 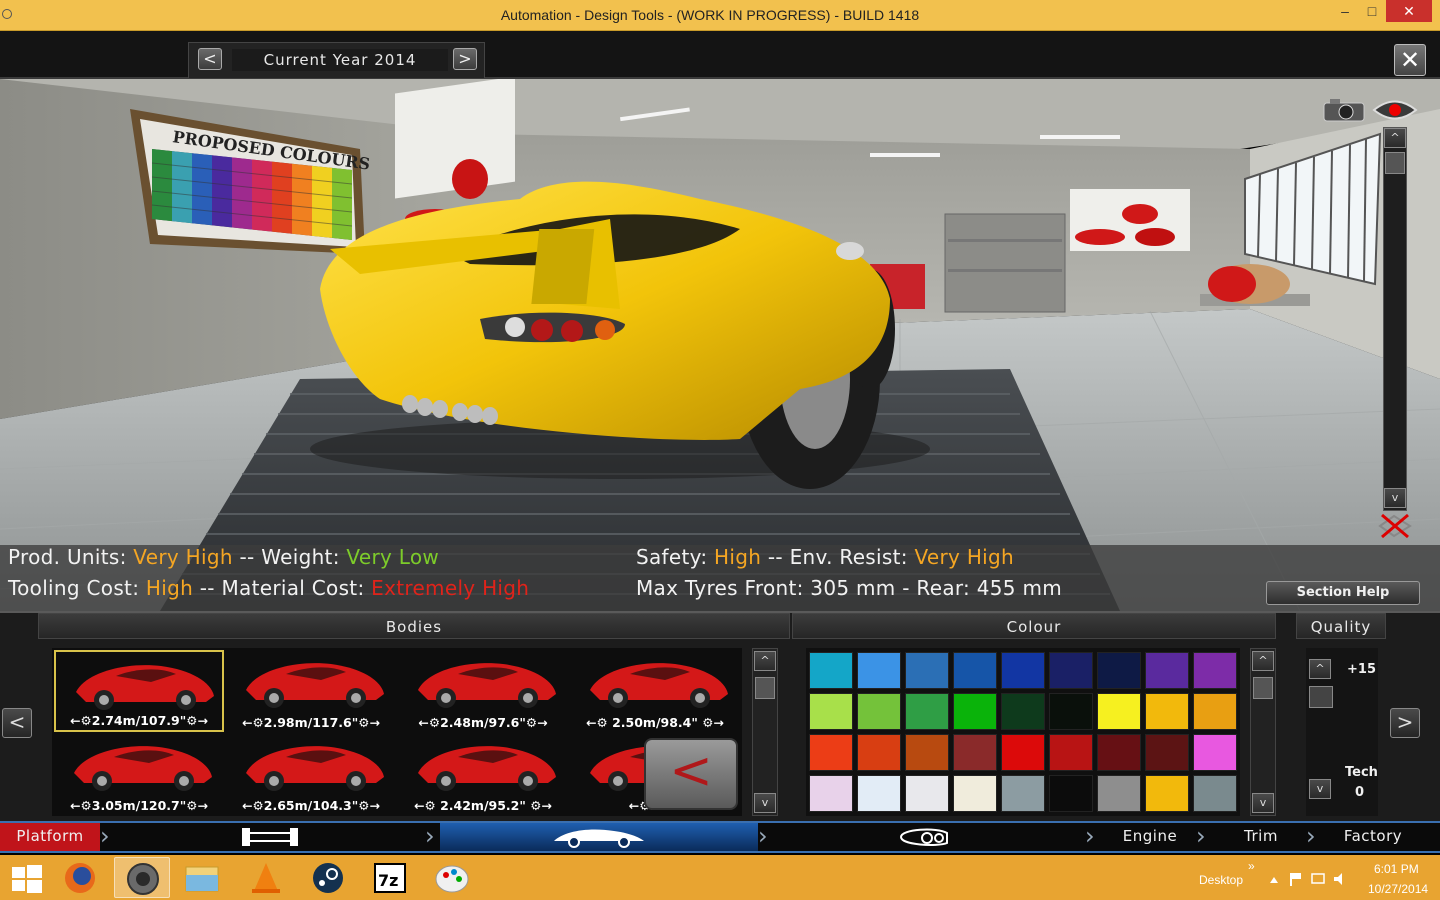 What do you see at coordinates (599, 837) in the screenshot?
I see `nav-body` at bounding box center [599, 837].